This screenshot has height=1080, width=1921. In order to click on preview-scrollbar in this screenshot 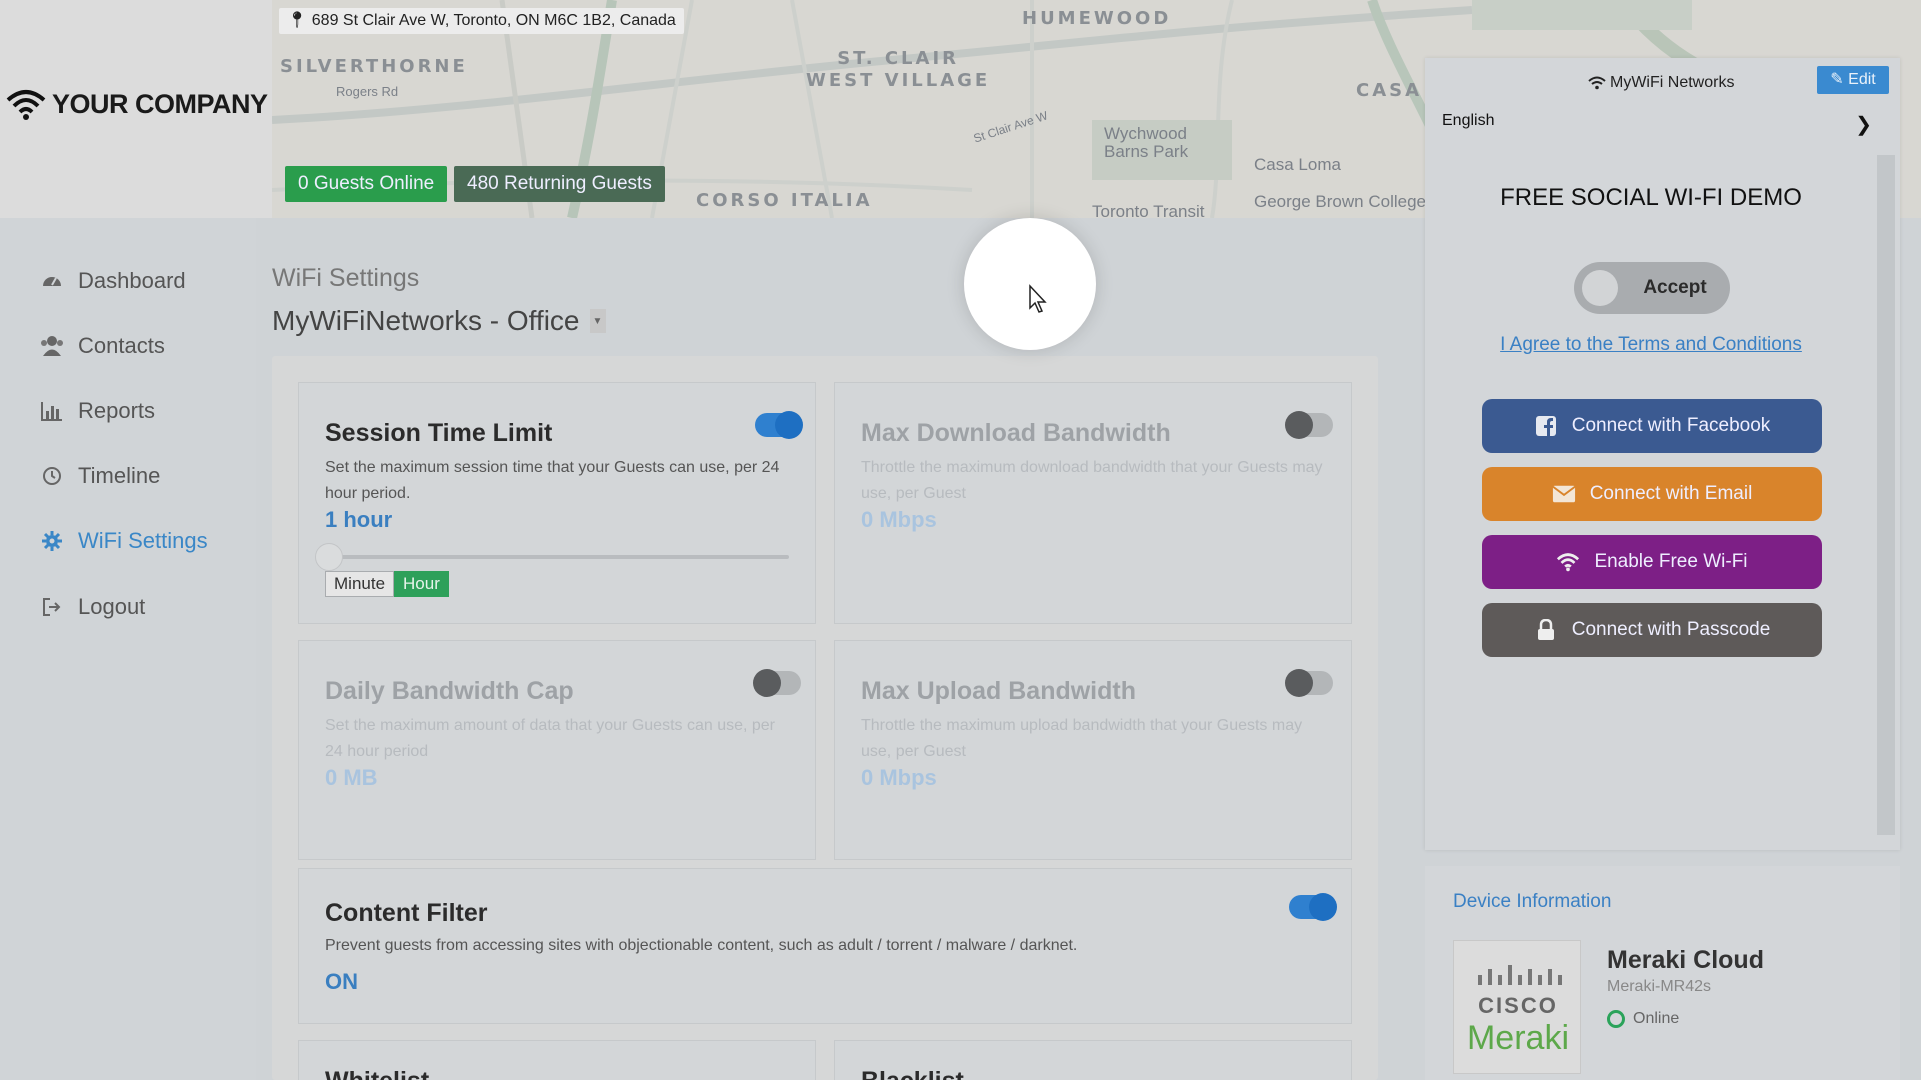, I will do `click(1886, 495)`.